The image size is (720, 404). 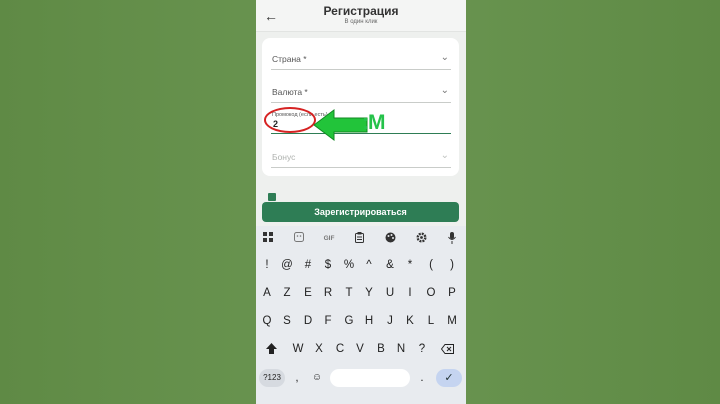 What do you see at coordinates (349, 293) in the screenshot?
I see `key: T` at bounding box center [349, 293].